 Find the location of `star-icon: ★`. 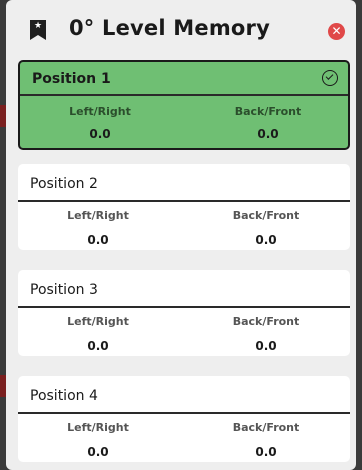

star-icon: ★ is located at coordinates (38, 26).